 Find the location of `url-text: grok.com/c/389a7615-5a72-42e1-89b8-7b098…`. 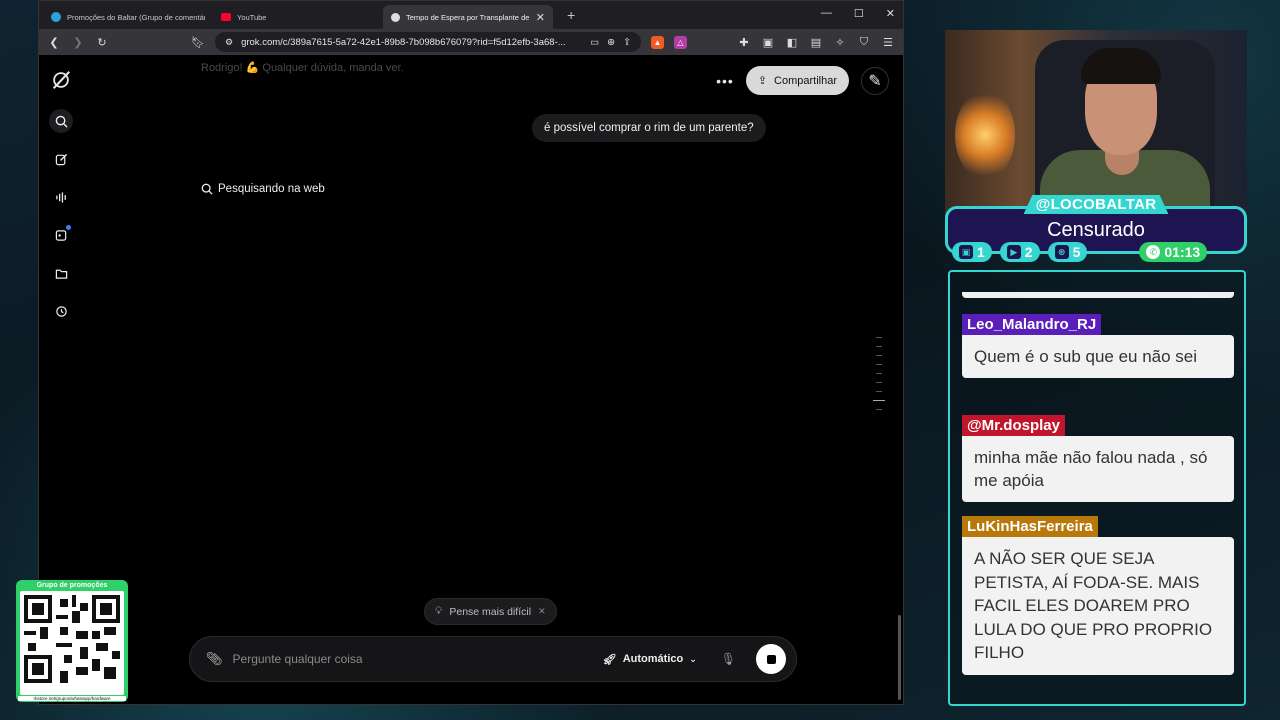

url-text: grok.com/c/389a7615-5a72-42e1-89b8-7b098… is located at coordinates (403, 42).